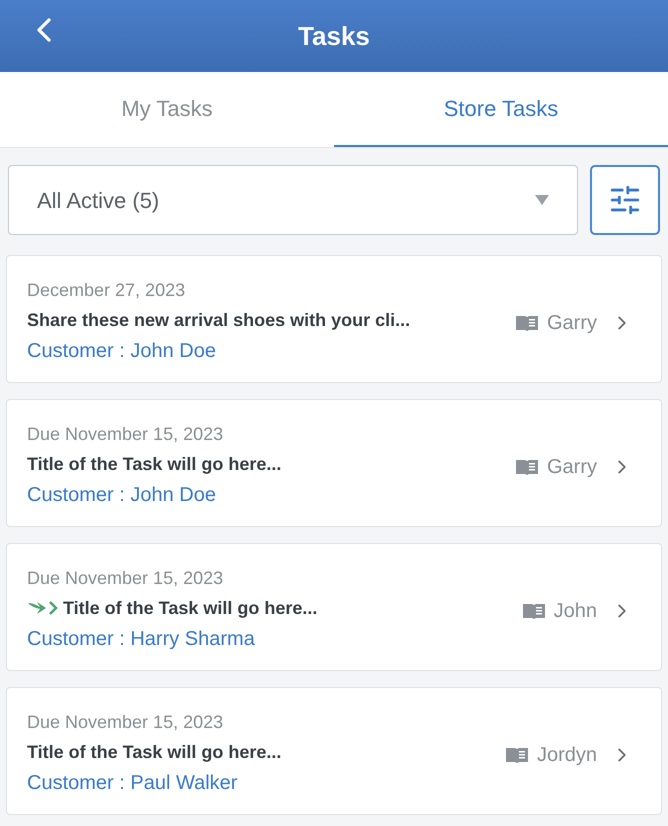 Image resolution: width=668 pixels, height=826 pixels. What do you see at coordinates (106, 290) in the screenshot?
I see `task-date: December 27, 2023` at bounding box center [106, 290].